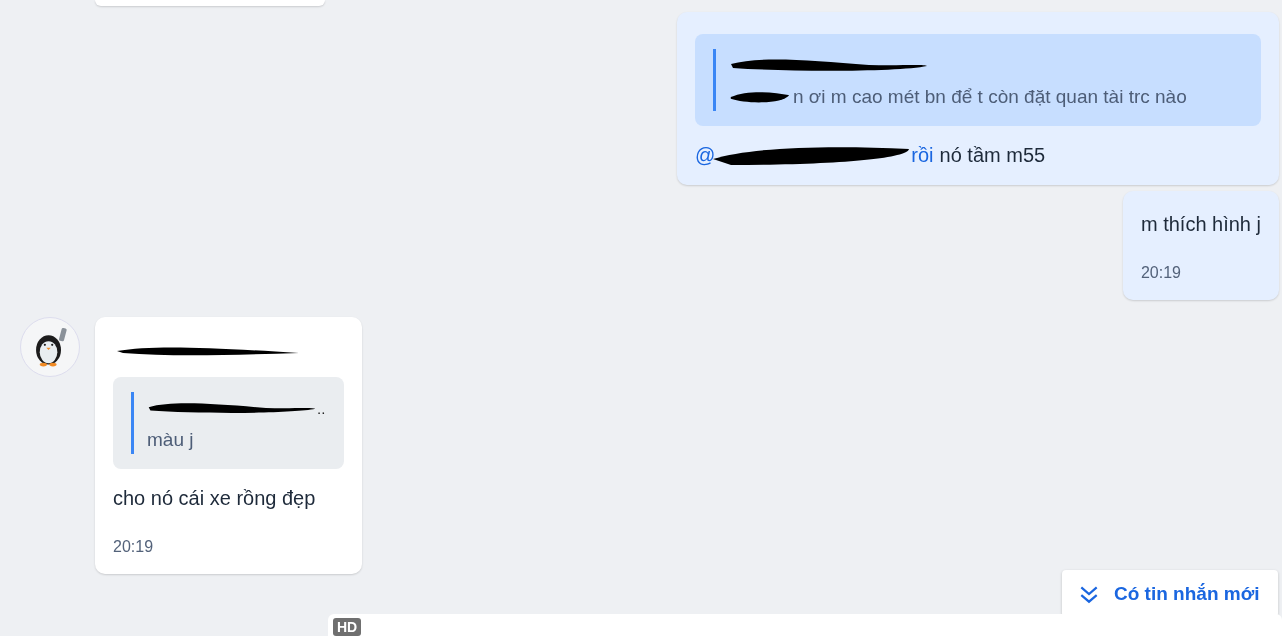 Image resolution: width=1282 pixels, height=636 pixels. What do you see at coordinates (1170, 593) in the screenshot?
I see `new-messages-button: Có tin nhắn mới` at bounding box center [1170, 593].